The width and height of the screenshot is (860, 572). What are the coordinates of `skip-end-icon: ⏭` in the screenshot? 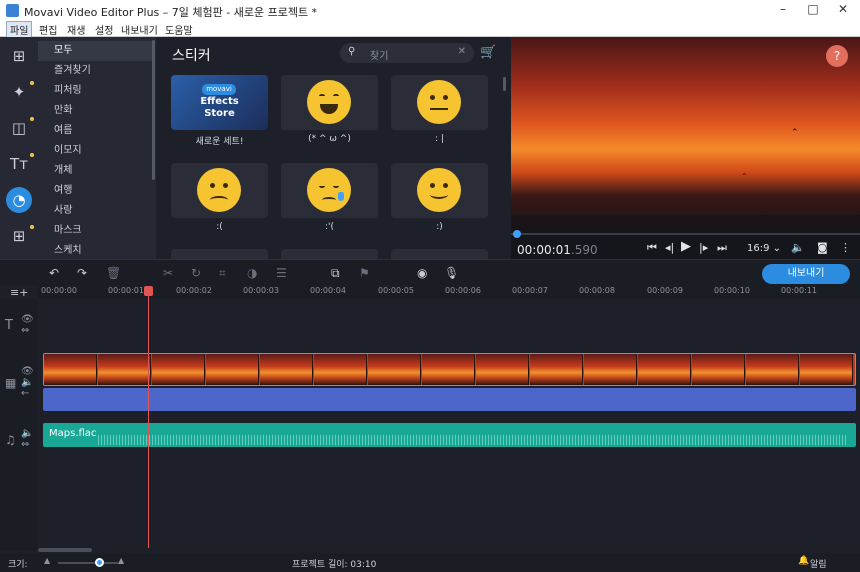 It's located at (722, 248).